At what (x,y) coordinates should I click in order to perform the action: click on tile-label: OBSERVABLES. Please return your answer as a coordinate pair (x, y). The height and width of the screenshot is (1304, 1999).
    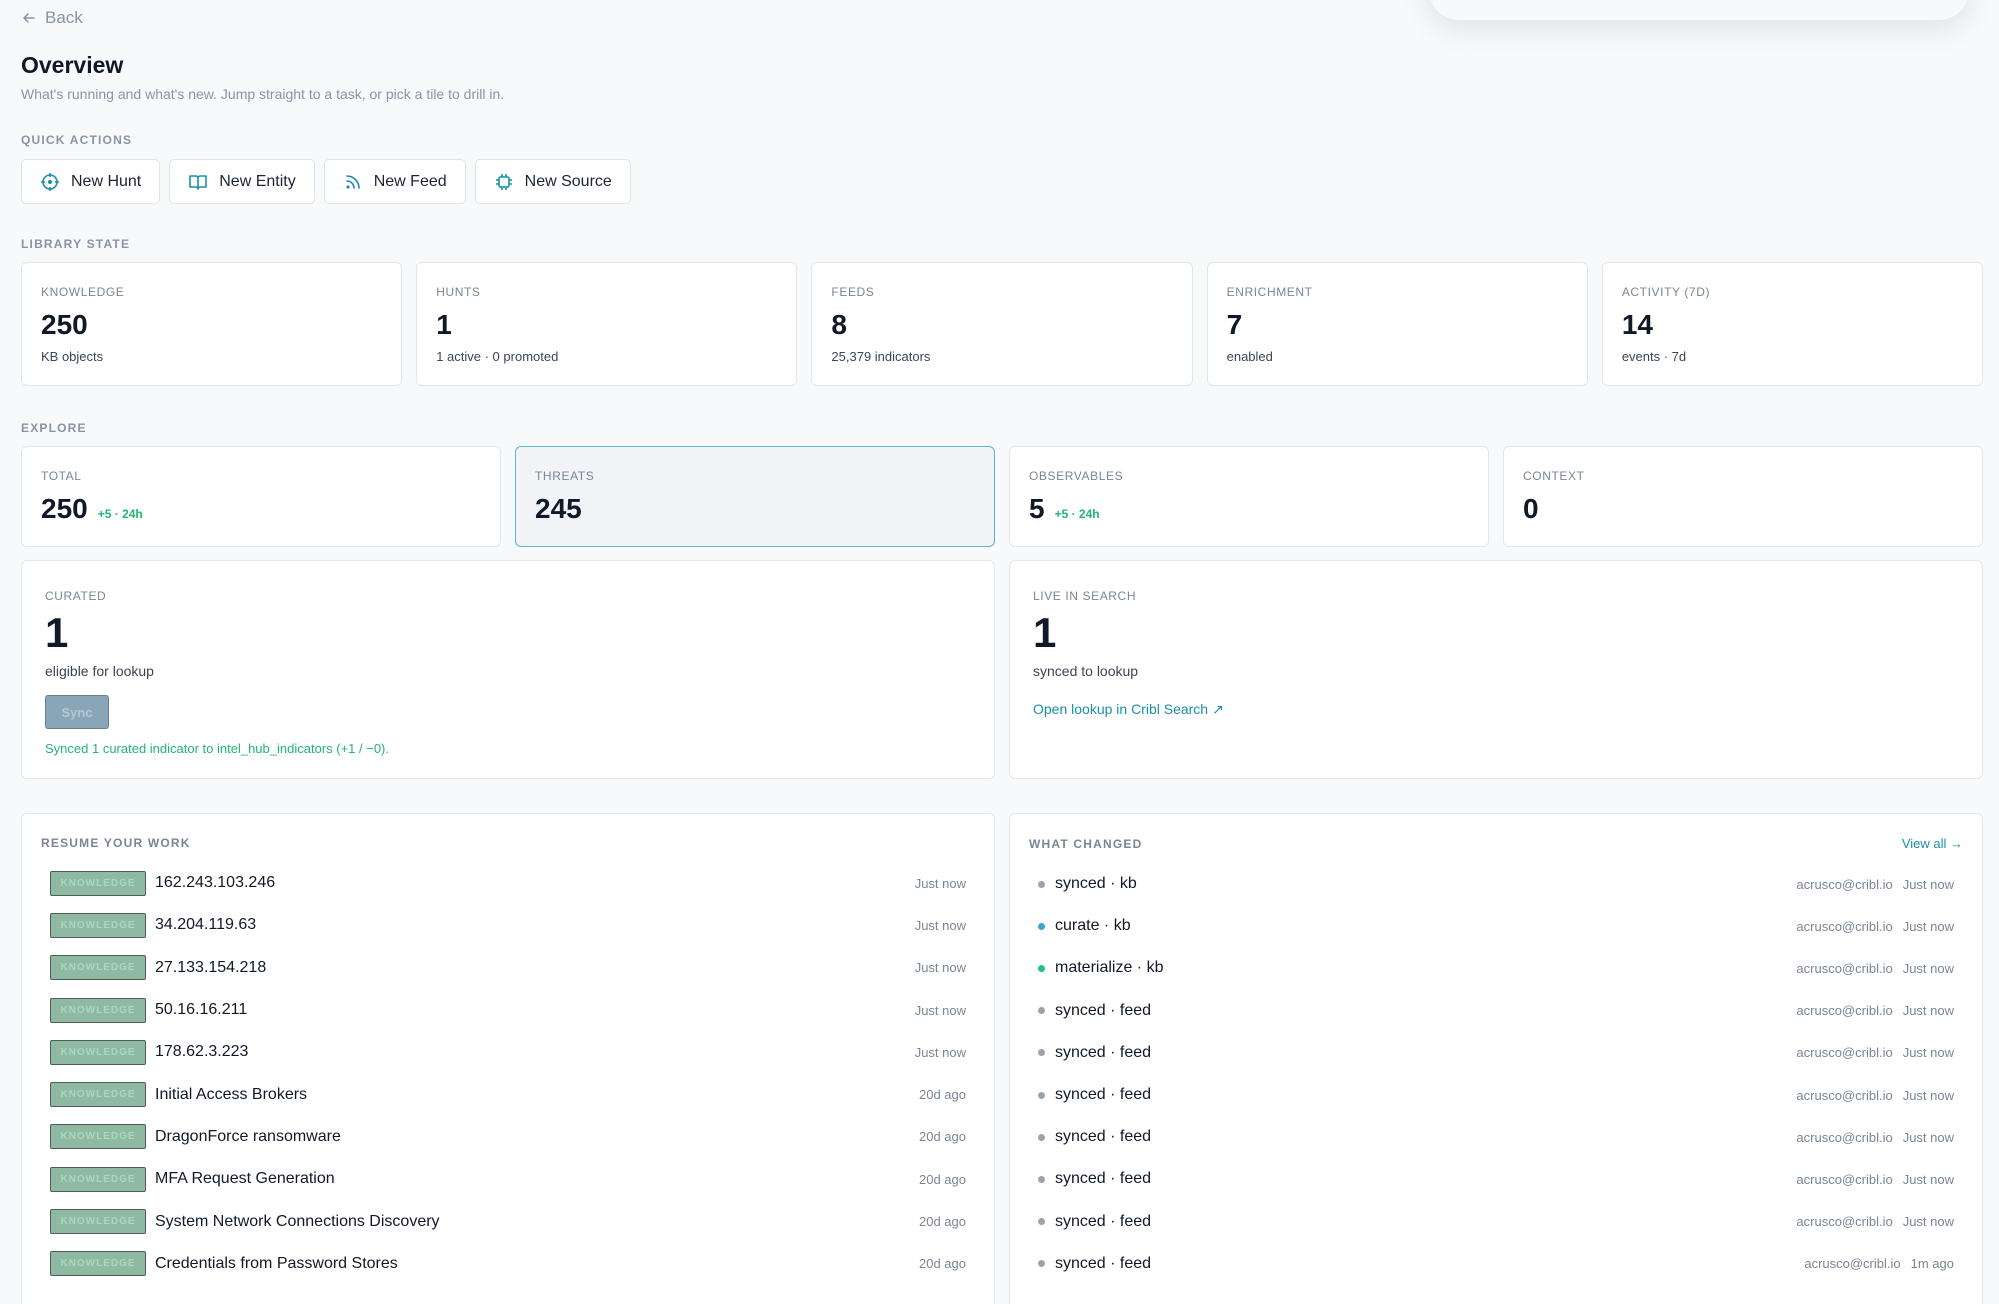
    Looking at the image, I should click on (1076, 476).